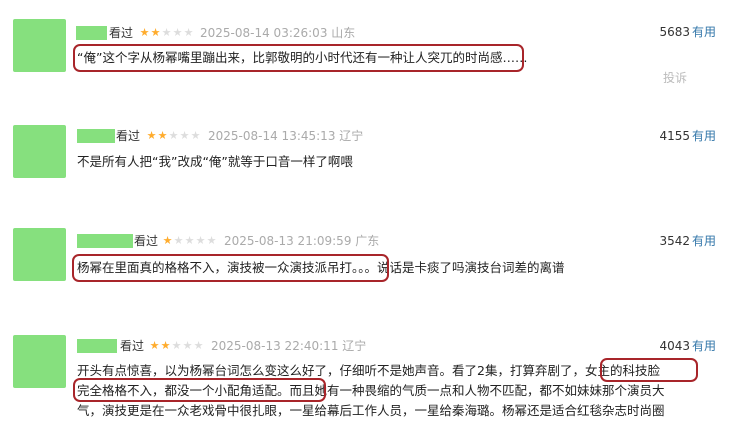  I want to click on comment-time: 2025-08-13 22:40:11 辽宁, so click(289, 346).